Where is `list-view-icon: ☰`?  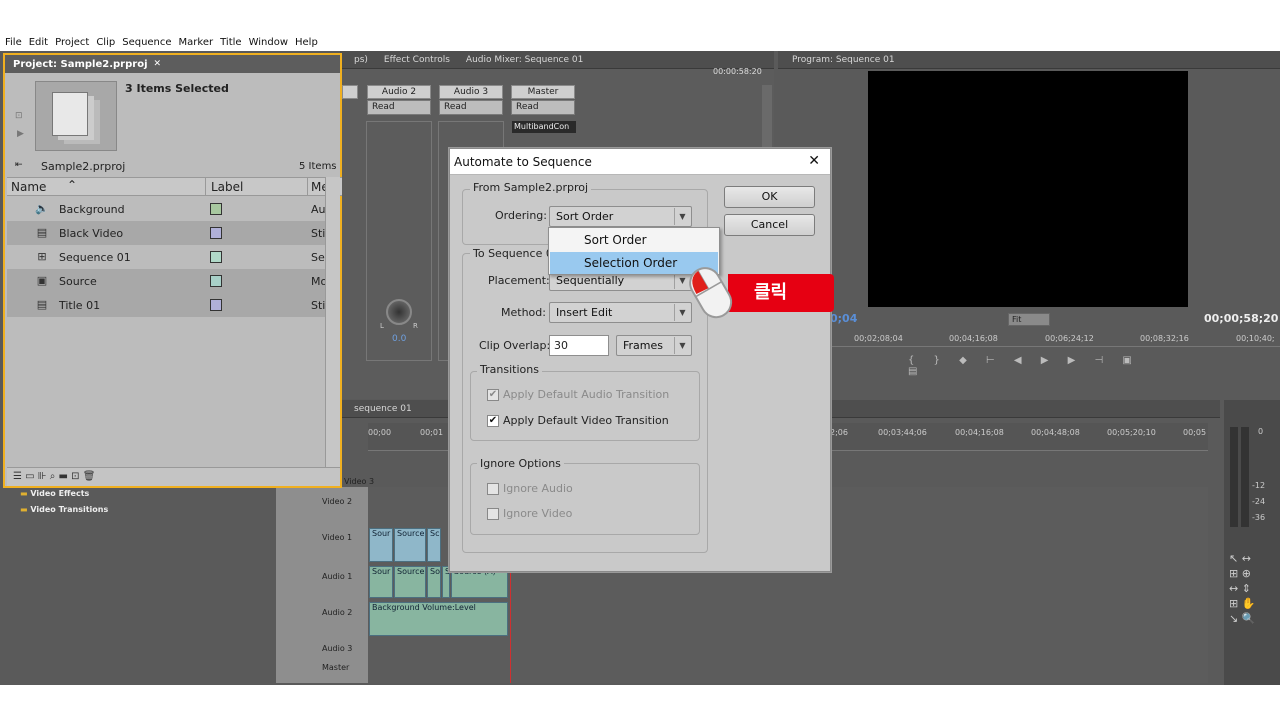 list-view-icon: ☰ is located at coordinates (17, 476).